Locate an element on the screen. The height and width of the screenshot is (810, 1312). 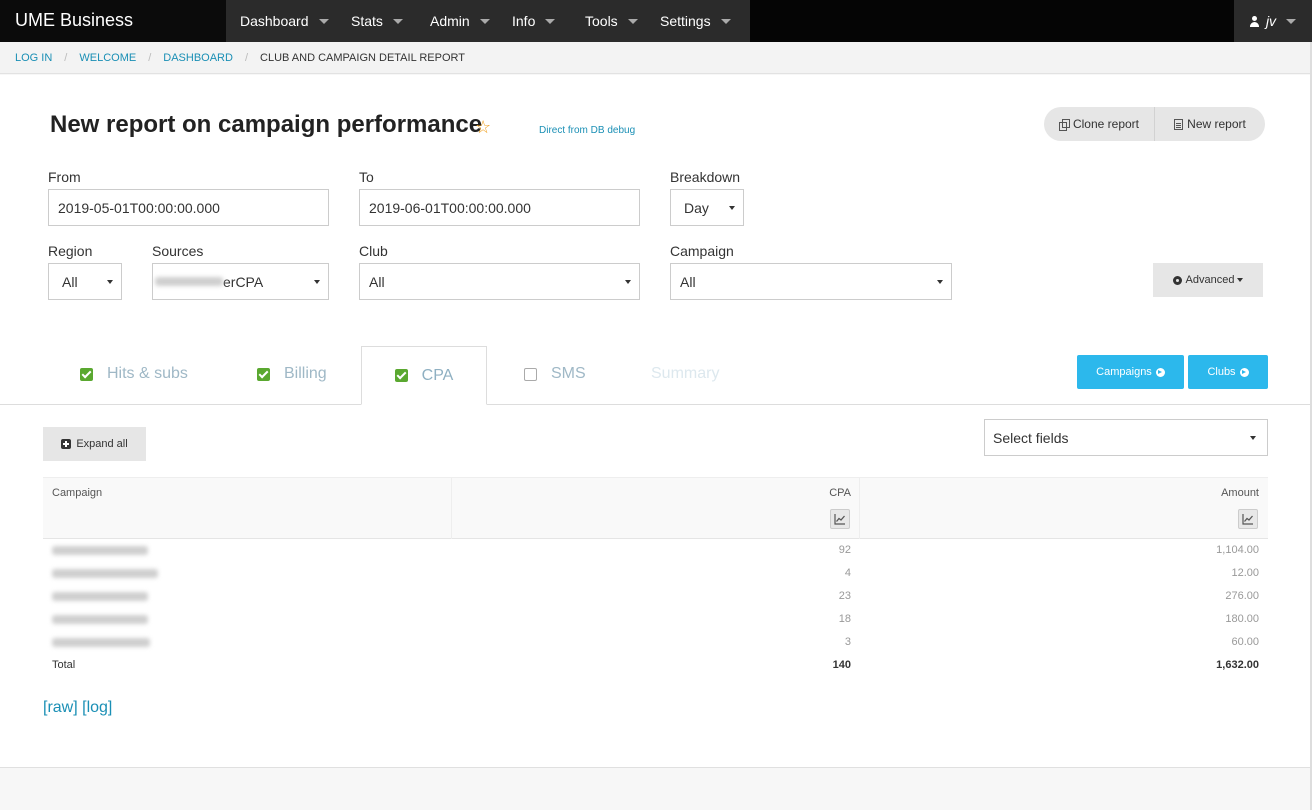
log-link: [log] is located at coordinates (97, 707).